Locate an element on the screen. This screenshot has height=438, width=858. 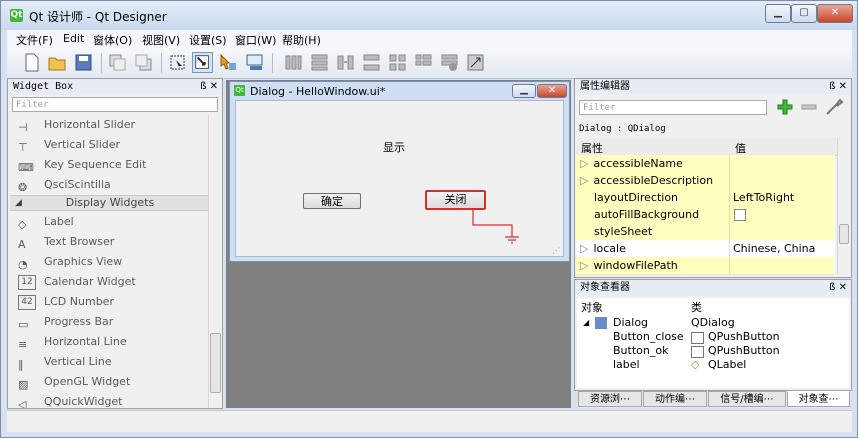
label-icon: ◇ is located at coordinates (22, 224).